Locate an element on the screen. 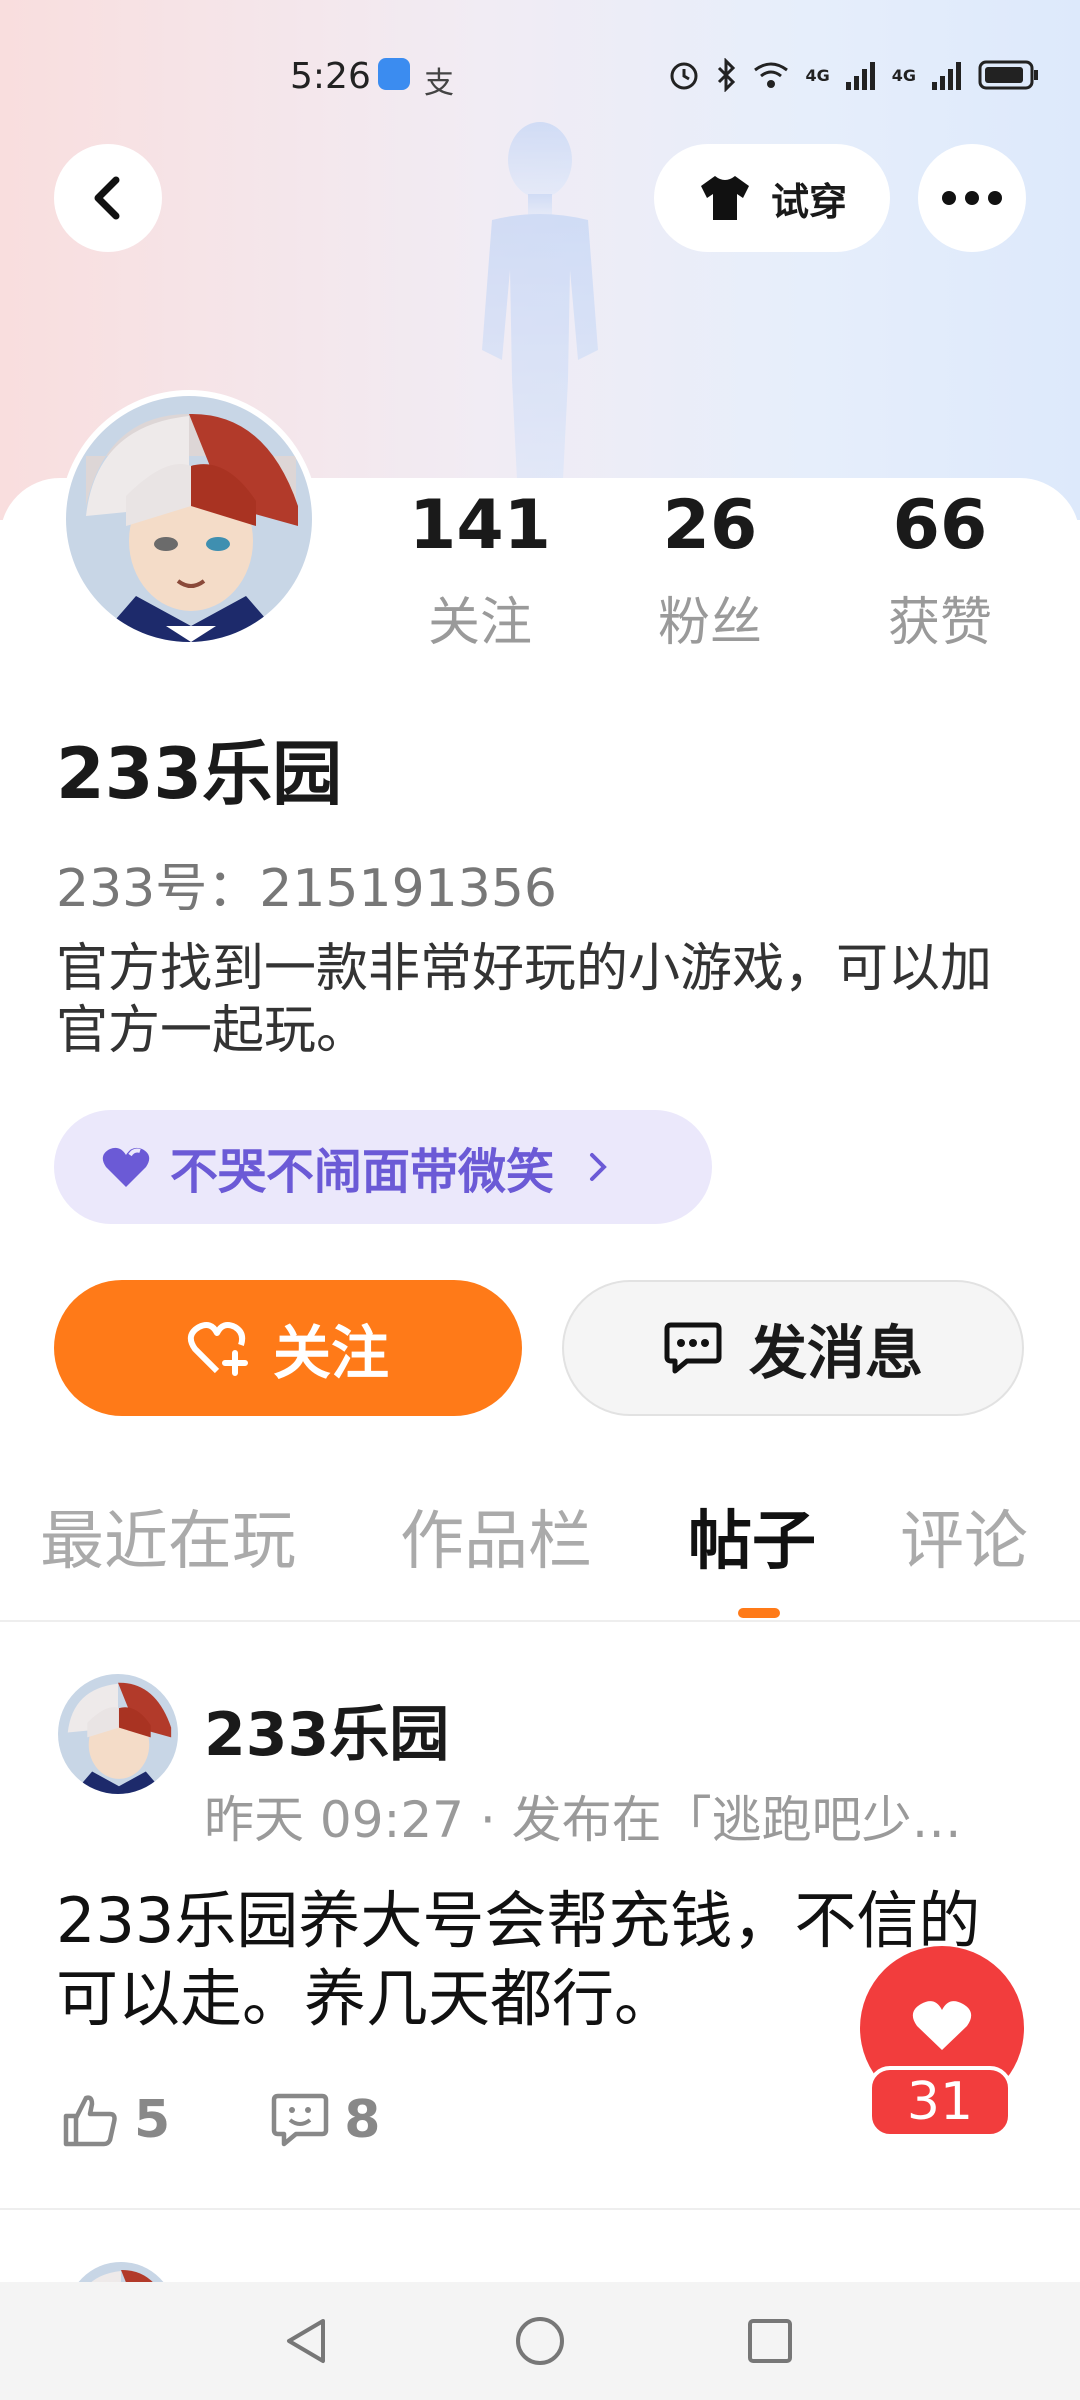 The image size is (1080, 2400). stat-followers-label: 粉丝 is located at coordinates (709, 623).